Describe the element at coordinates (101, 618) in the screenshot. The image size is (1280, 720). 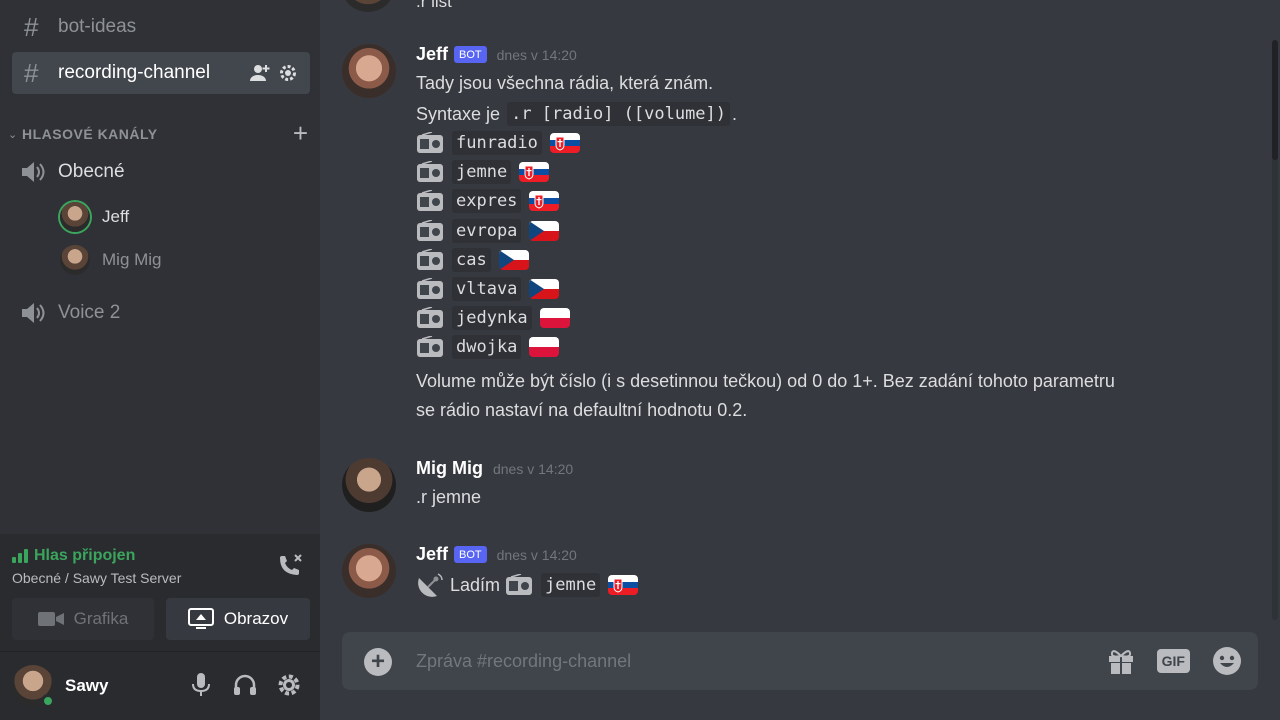
I see `video-button-label: Grafika` at that location.